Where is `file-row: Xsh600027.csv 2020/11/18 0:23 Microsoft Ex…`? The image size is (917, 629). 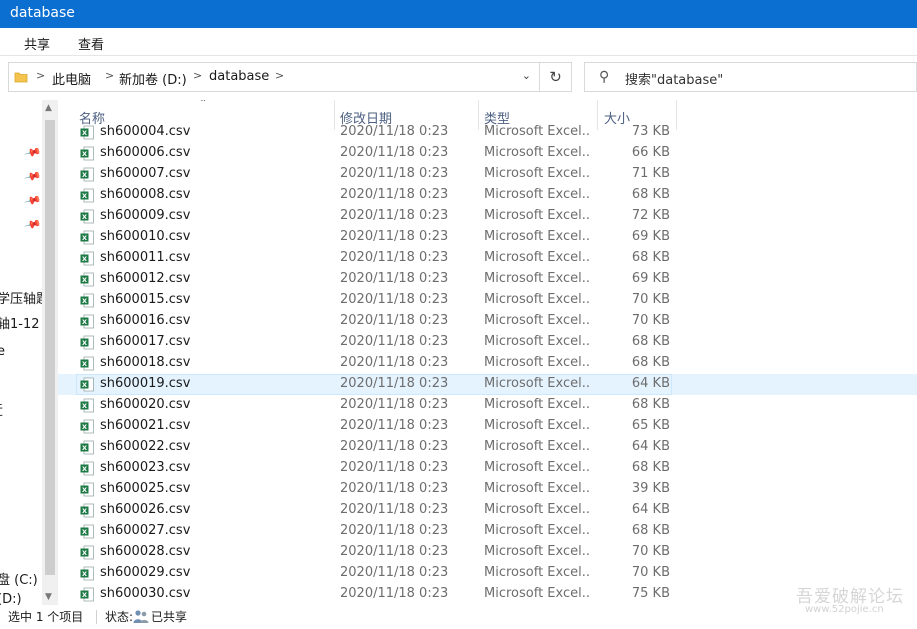
file-row: Xsh600027.csv 2020/11/18 0:23 Microsoft Ex… is located at coordinates (487, 531).